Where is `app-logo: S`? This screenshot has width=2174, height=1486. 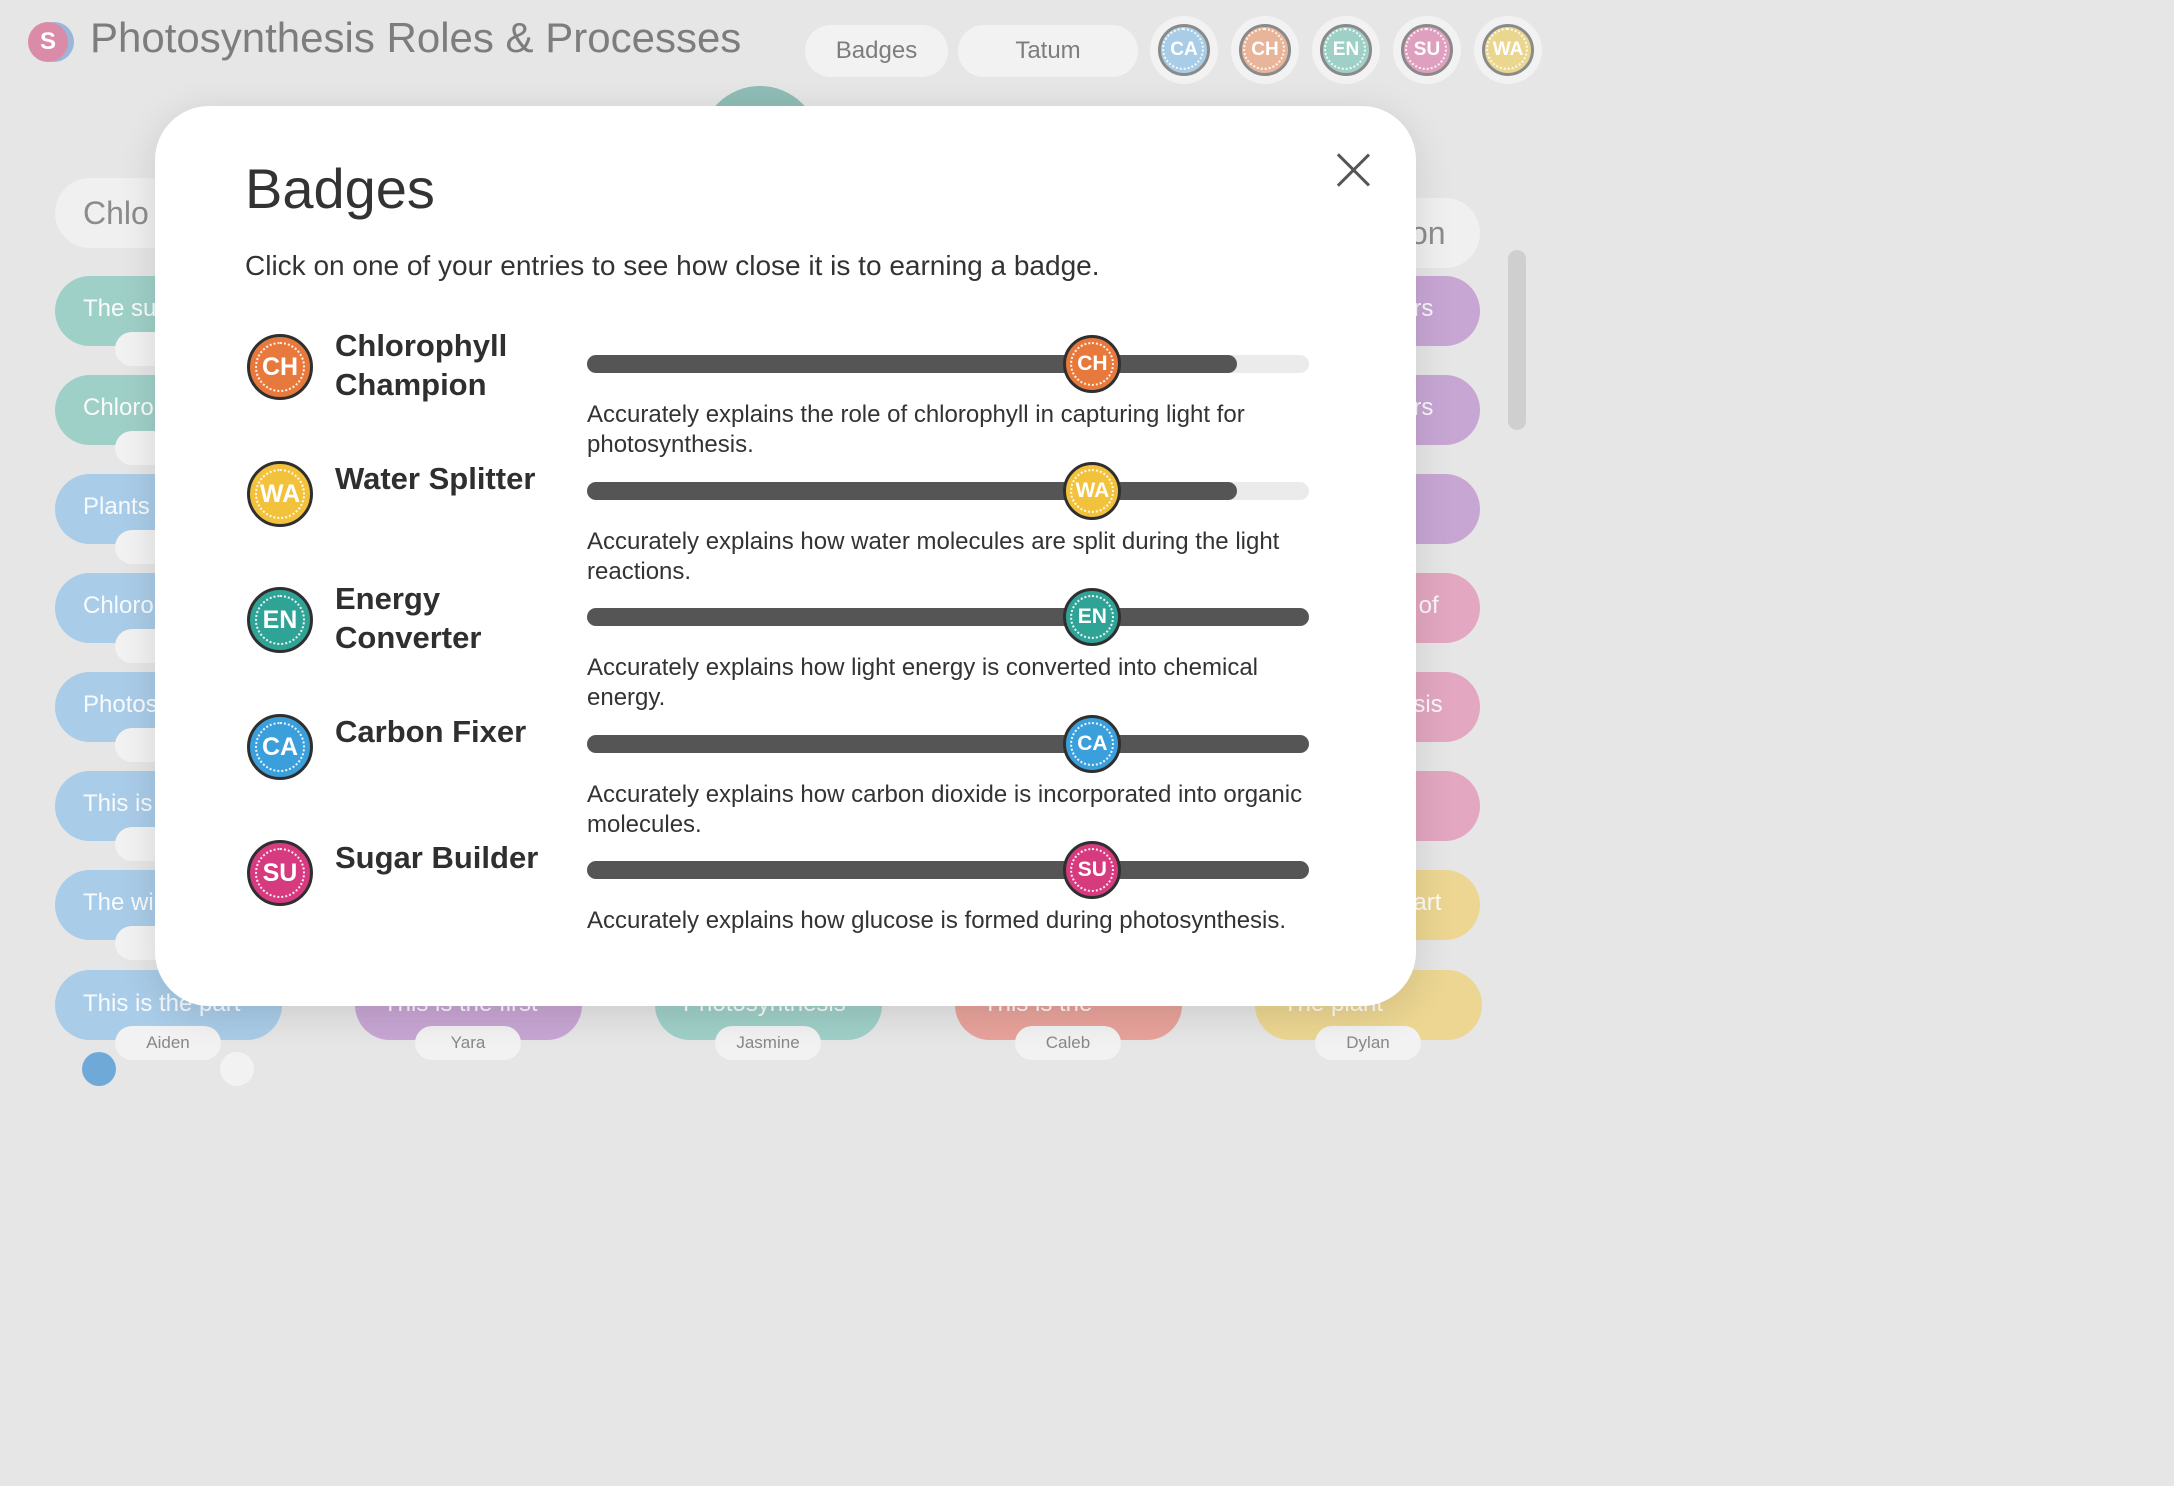
app-logo: S is located at coordinates (51, 44).